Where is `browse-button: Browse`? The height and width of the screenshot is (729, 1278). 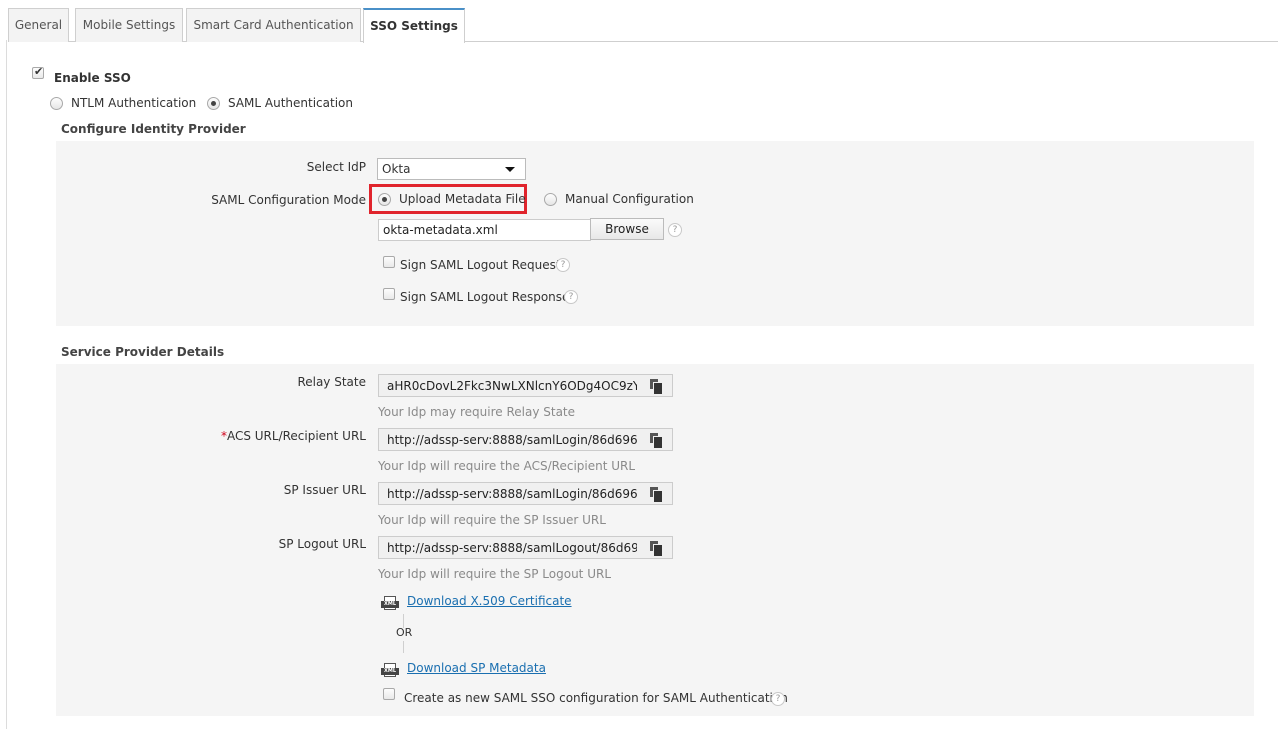 browse-button: Browse is located at coordinates (627, 229).